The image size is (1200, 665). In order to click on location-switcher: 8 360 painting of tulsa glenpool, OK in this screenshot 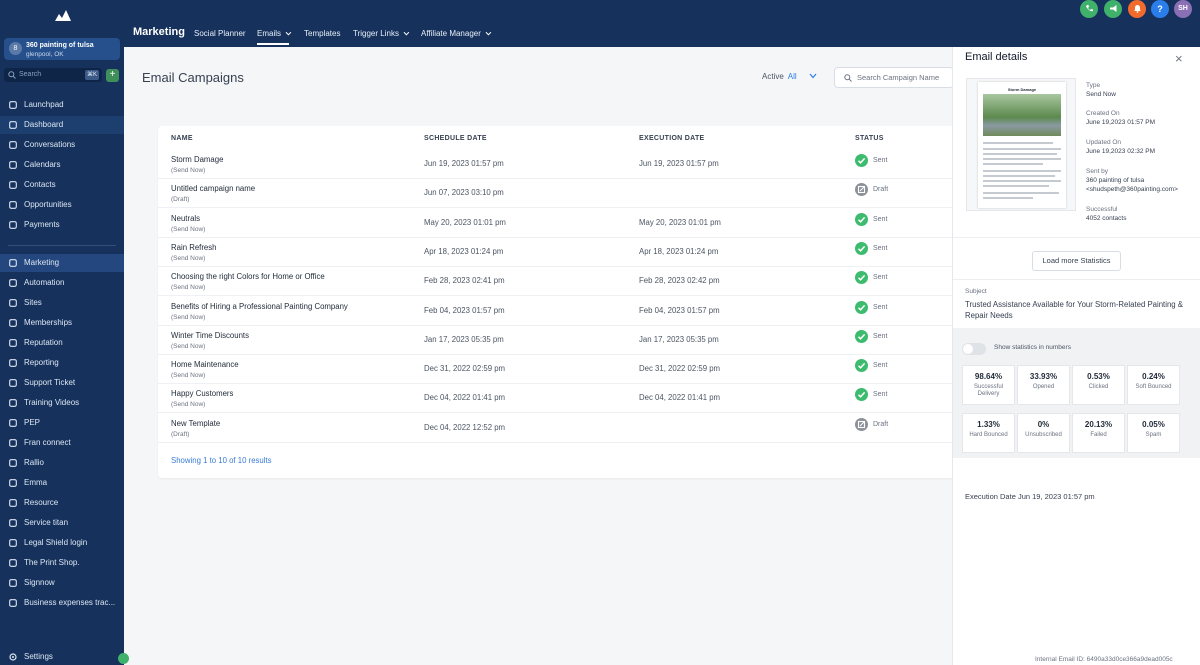, I will do `click(62, 49)`.